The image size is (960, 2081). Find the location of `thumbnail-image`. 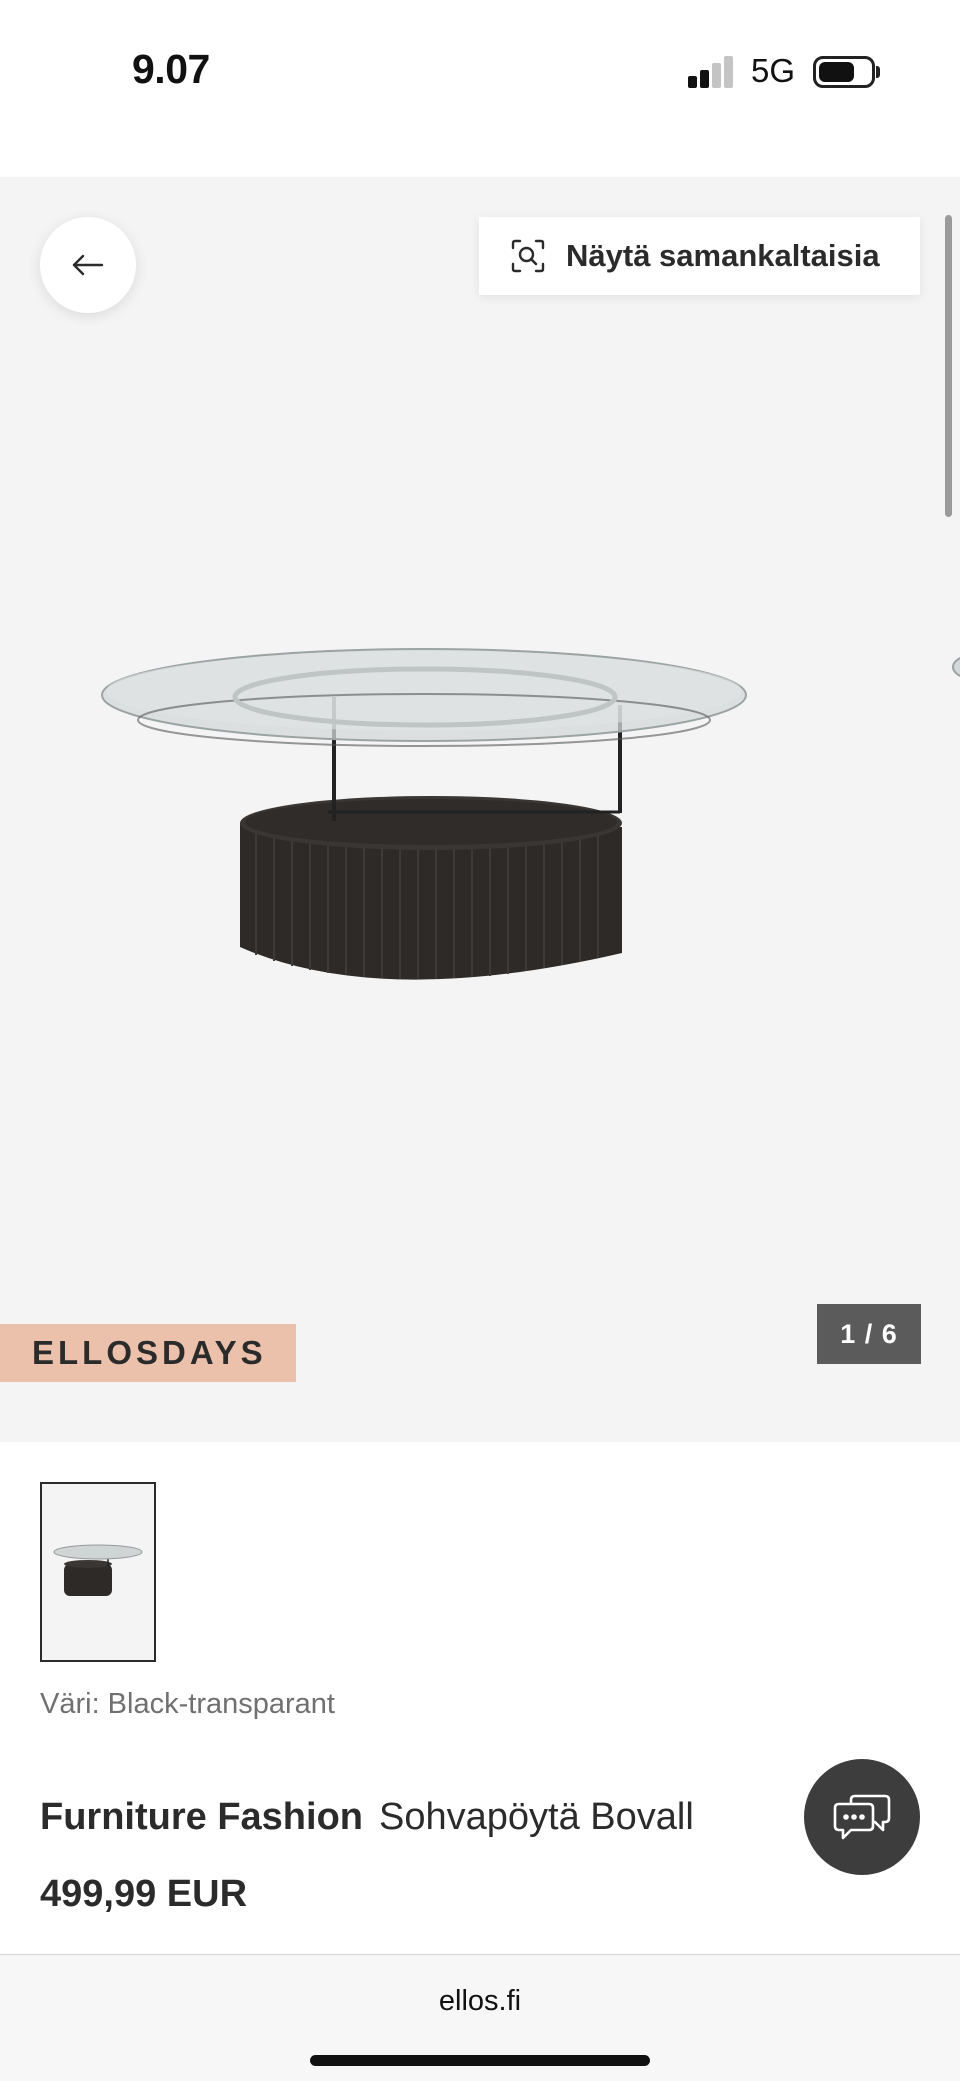

thumbnail-image is located at coordinates (98, 1570).